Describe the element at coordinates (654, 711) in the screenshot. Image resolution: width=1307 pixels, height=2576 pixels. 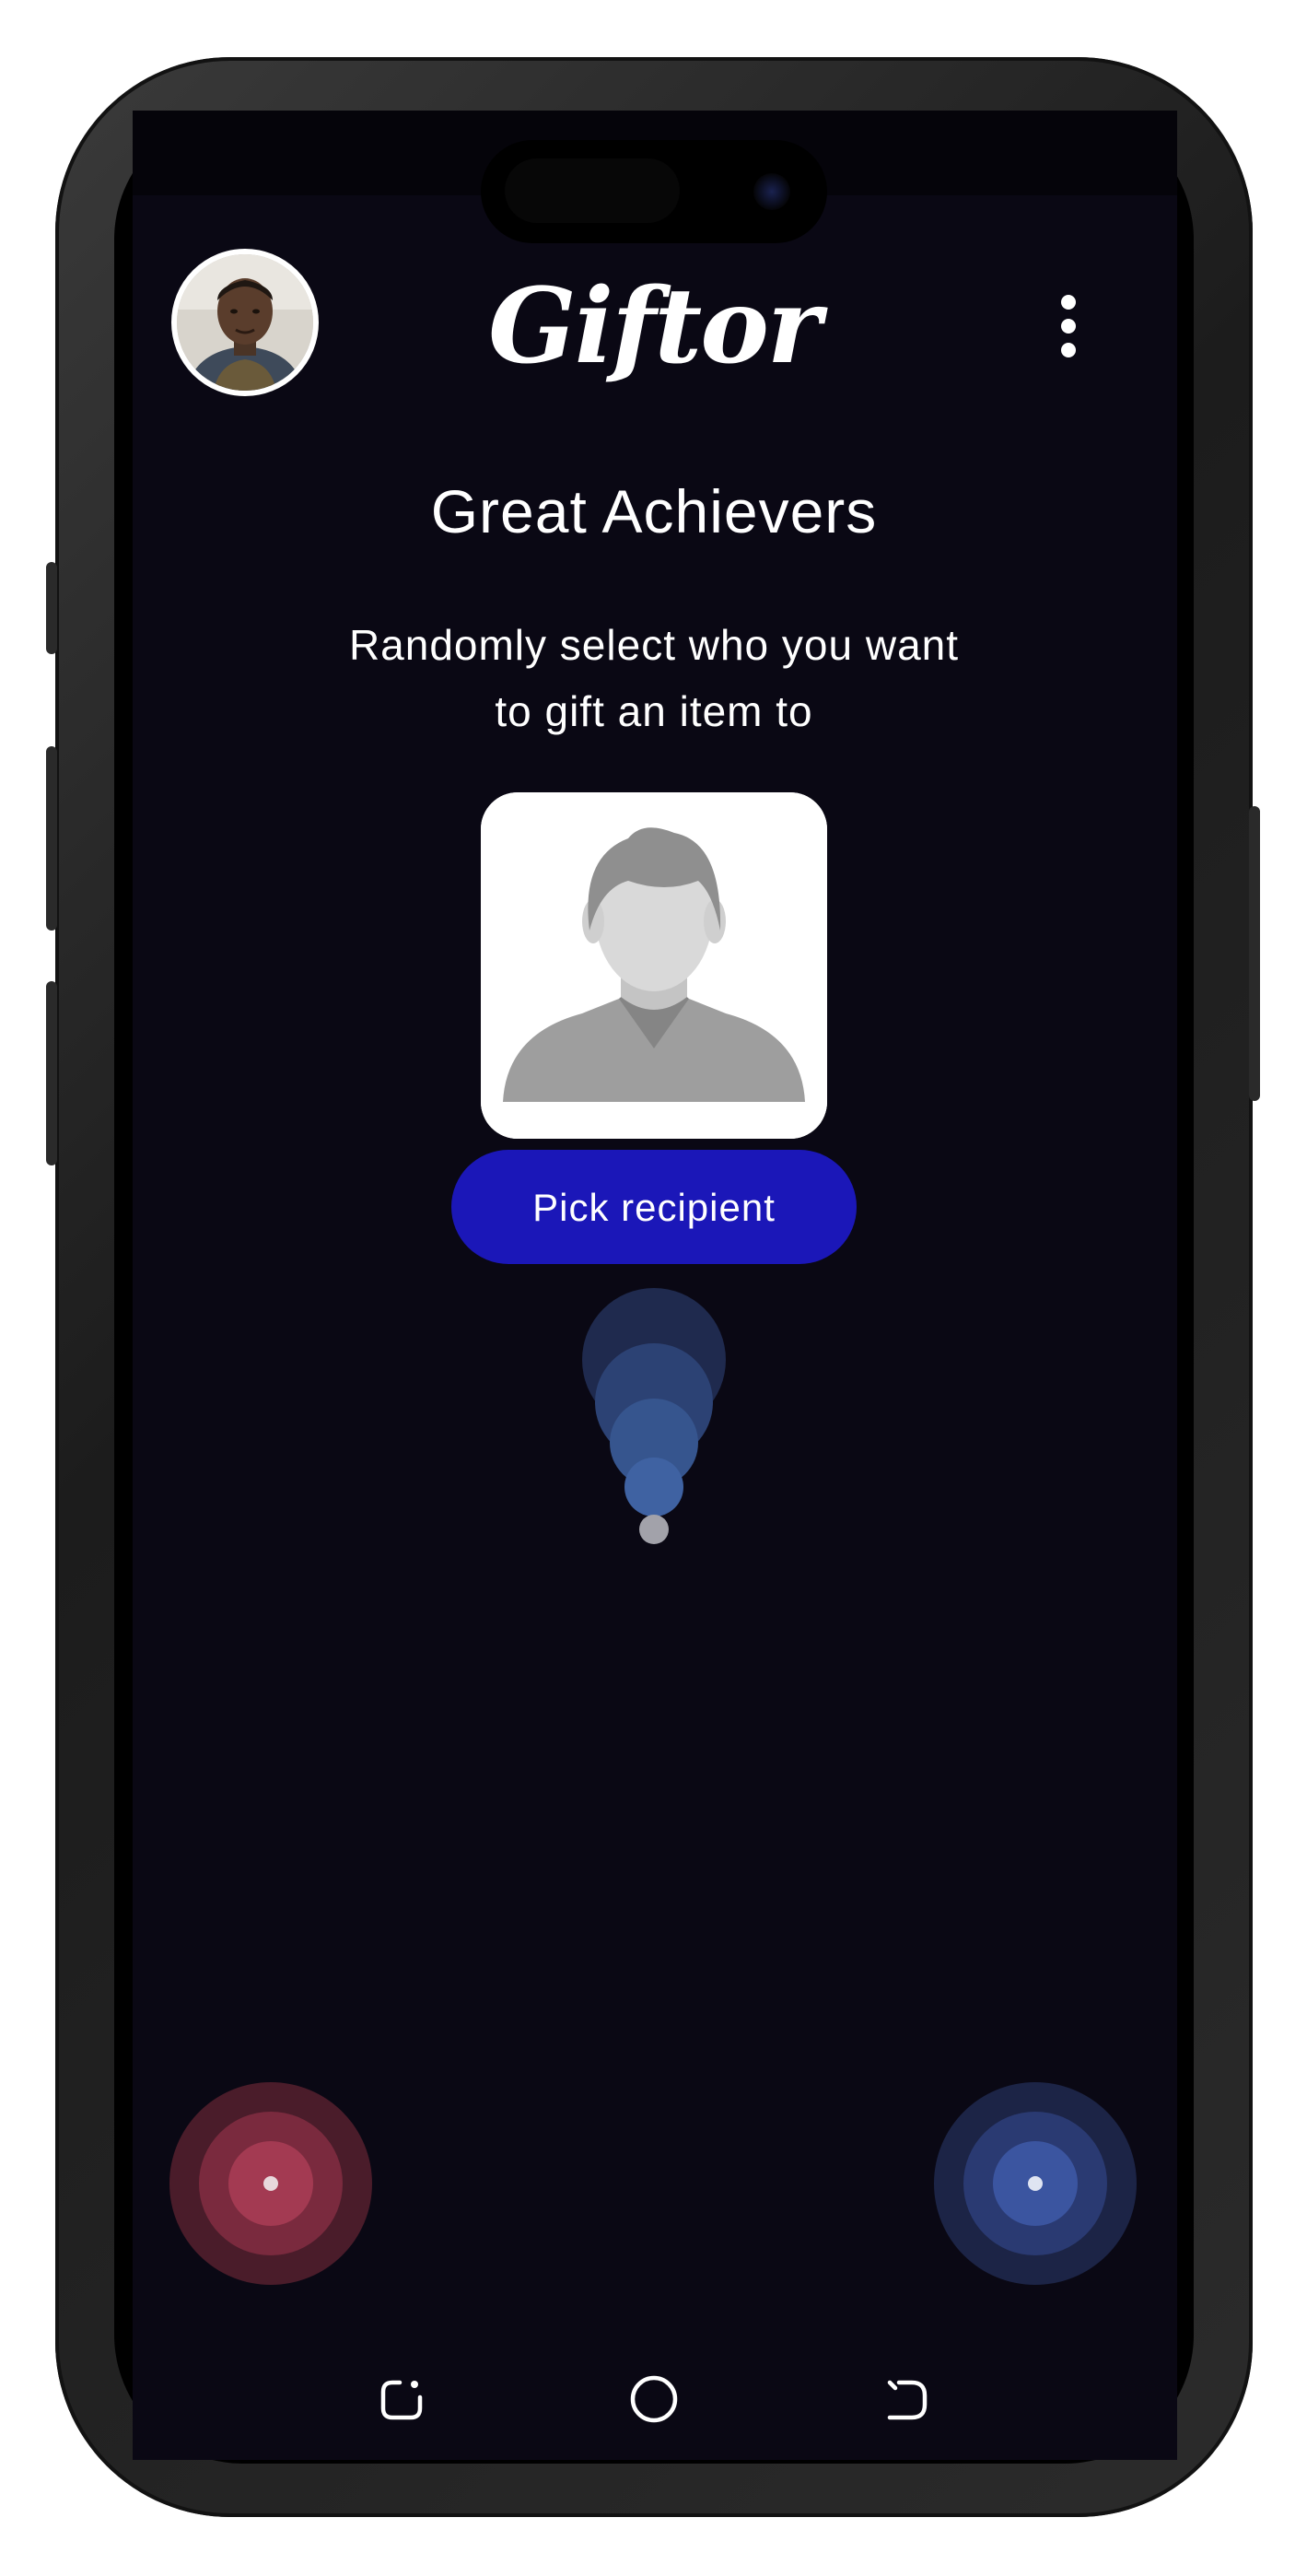
I see `subtitle-line-2: to gift an item to` at that location.